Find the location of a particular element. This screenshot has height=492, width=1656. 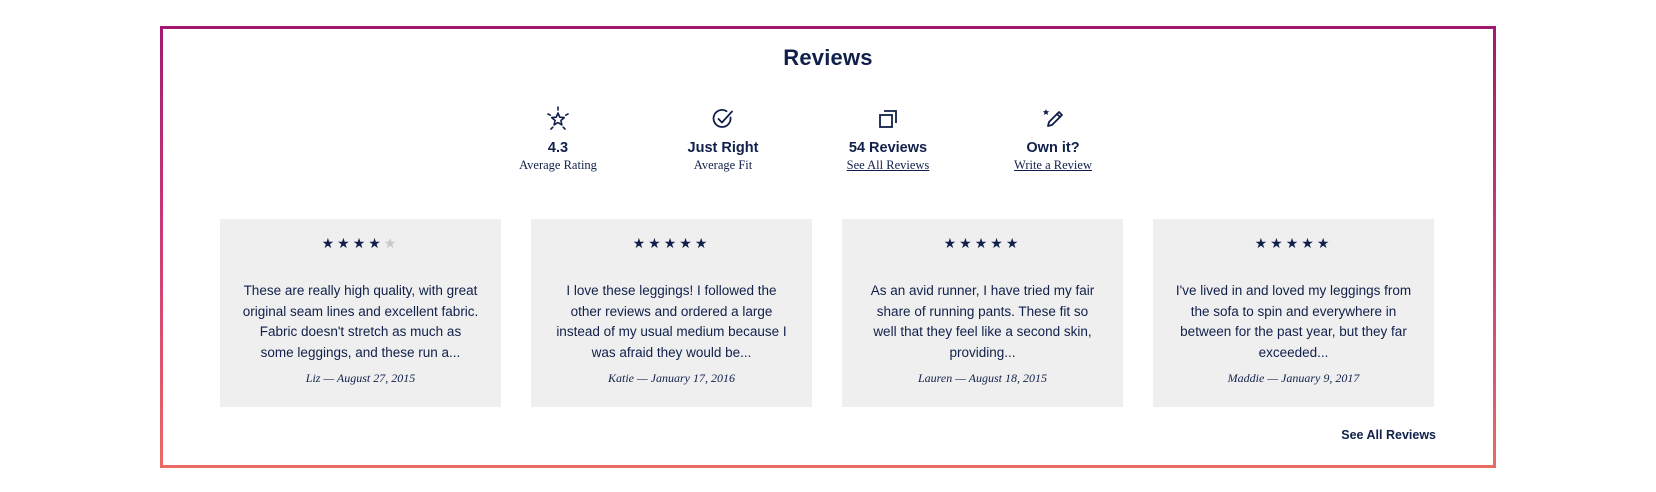

stat-value: Just Right is located at coordinates (723, 148).